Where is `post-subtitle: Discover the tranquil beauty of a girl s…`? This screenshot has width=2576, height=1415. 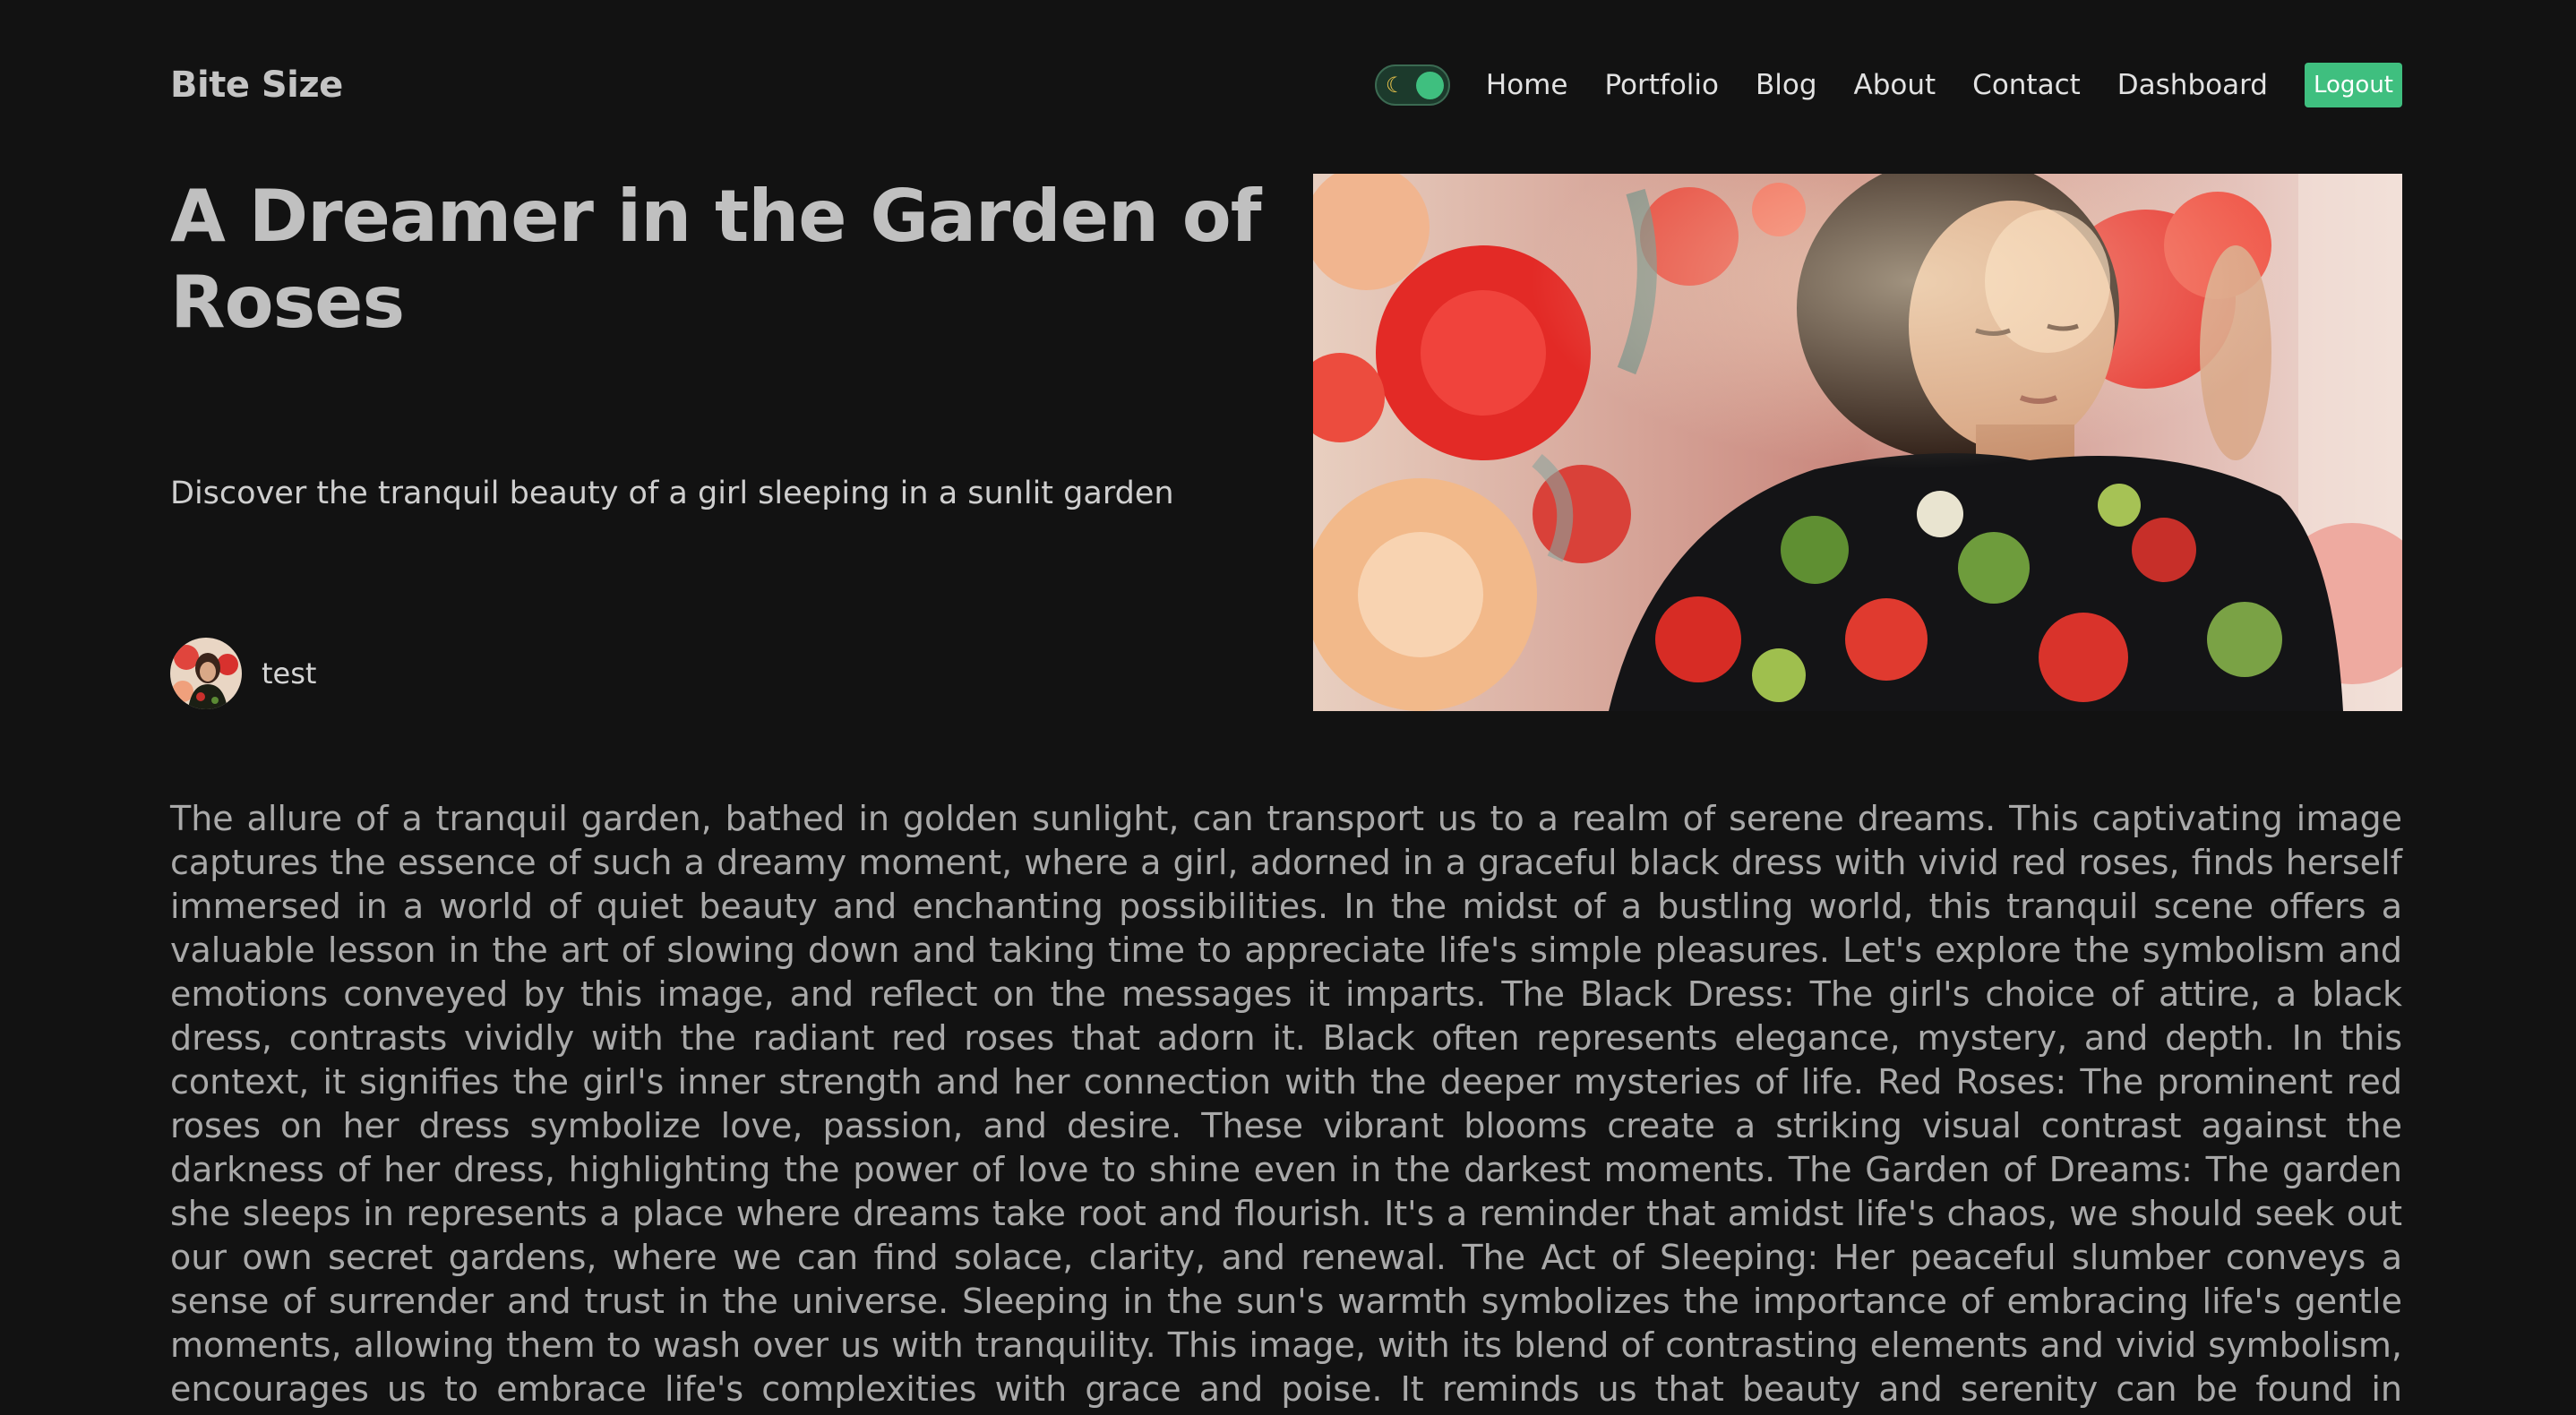
post-subtitle: Discover the tranquil beauty of a girl s… is located at coordinates (672, 493).